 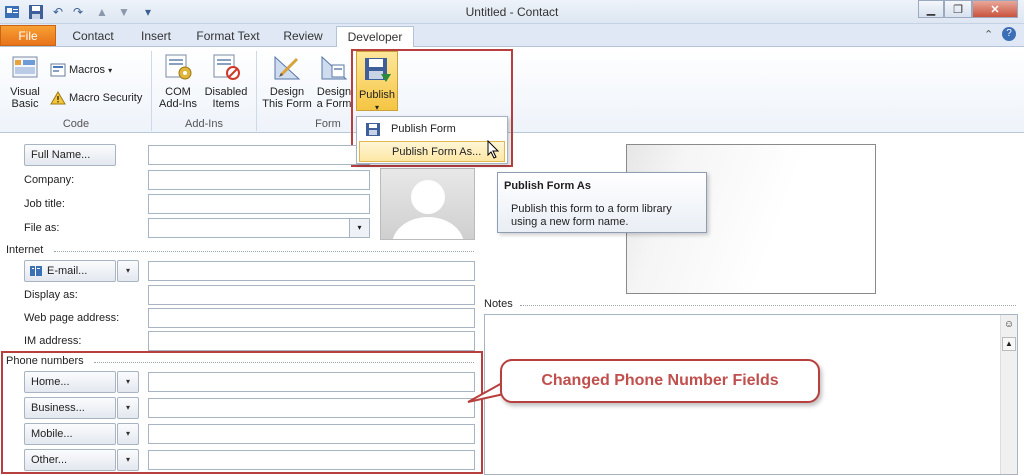 I want to click on contact-photo, so click(x=427, y=204).